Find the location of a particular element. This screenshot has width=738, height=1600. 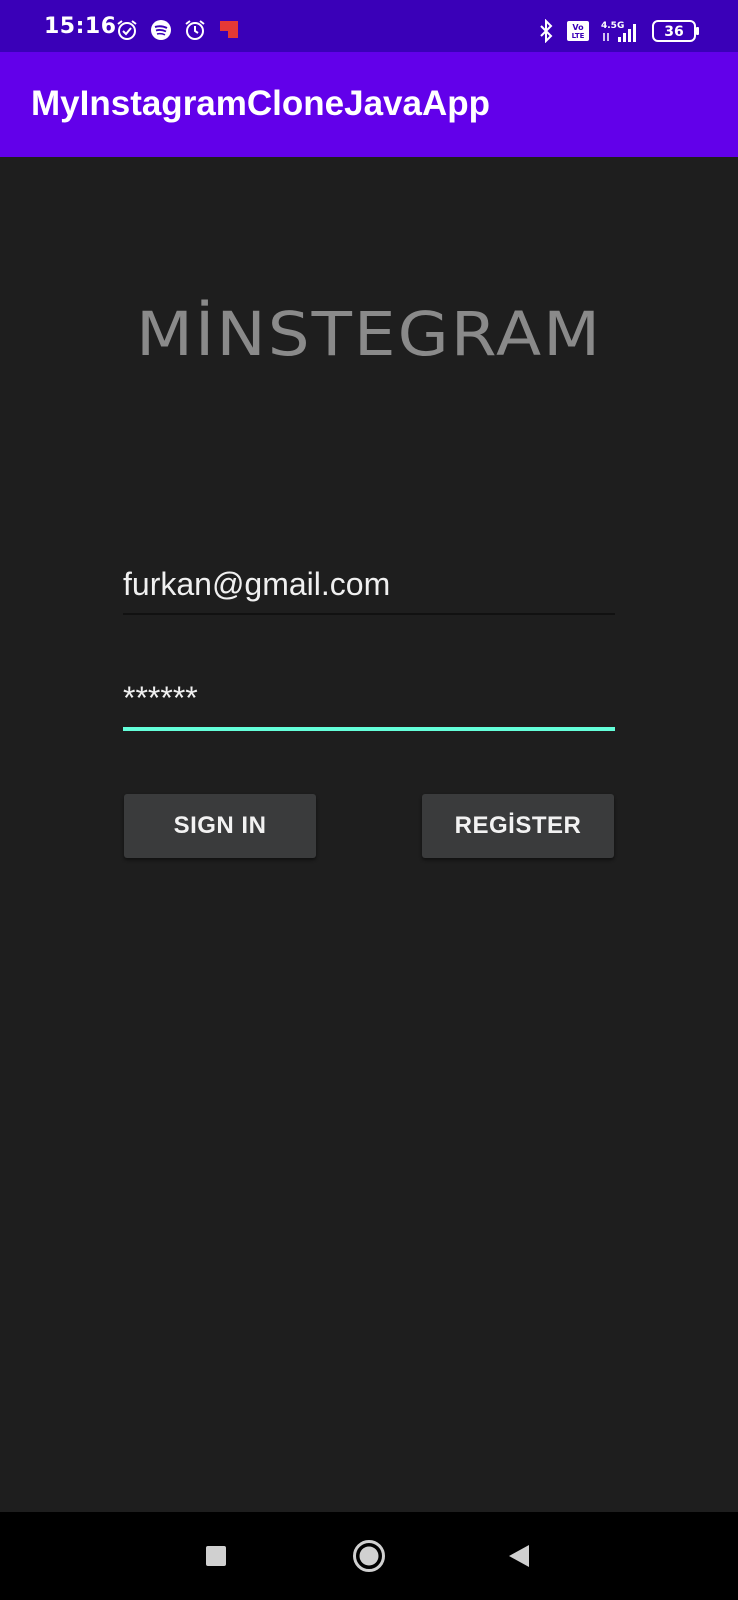

signal-4-5g-icon: 4.5G is located at coordinates (621, 31).